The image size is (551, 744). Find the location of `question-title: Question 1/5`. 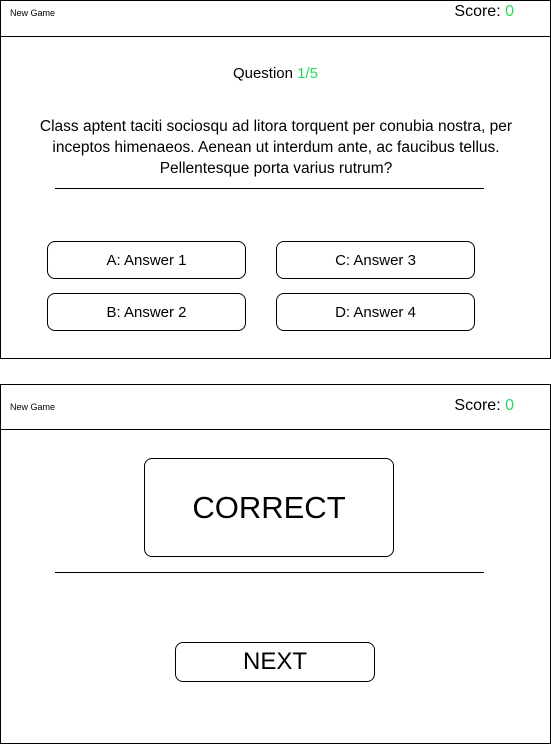

question-title: Question 1/5 is located at coordinates (275, 73).